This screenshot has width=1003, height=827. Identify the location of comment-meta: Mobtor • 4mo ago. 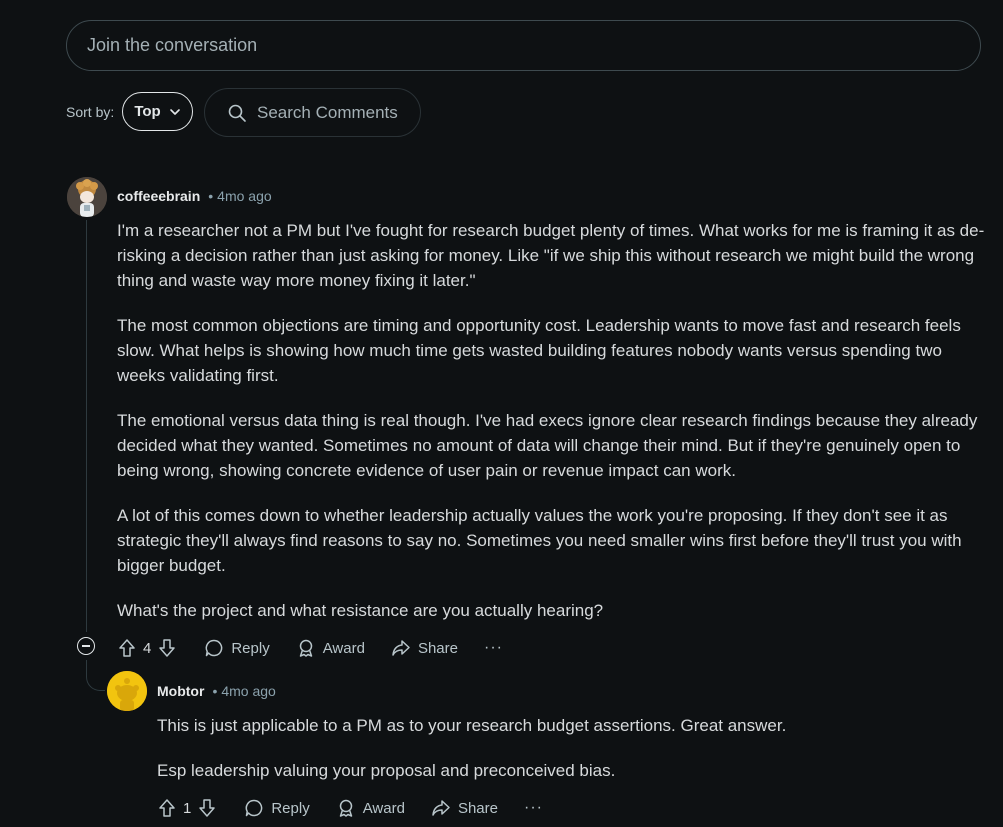
(216, 691).